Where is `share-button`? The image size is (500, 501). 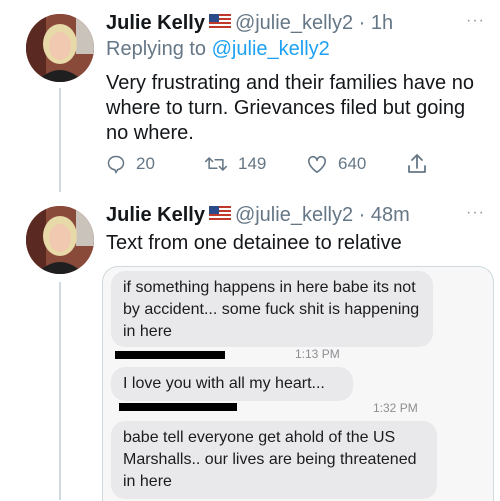
share-button is located at coordinates (422, 164).